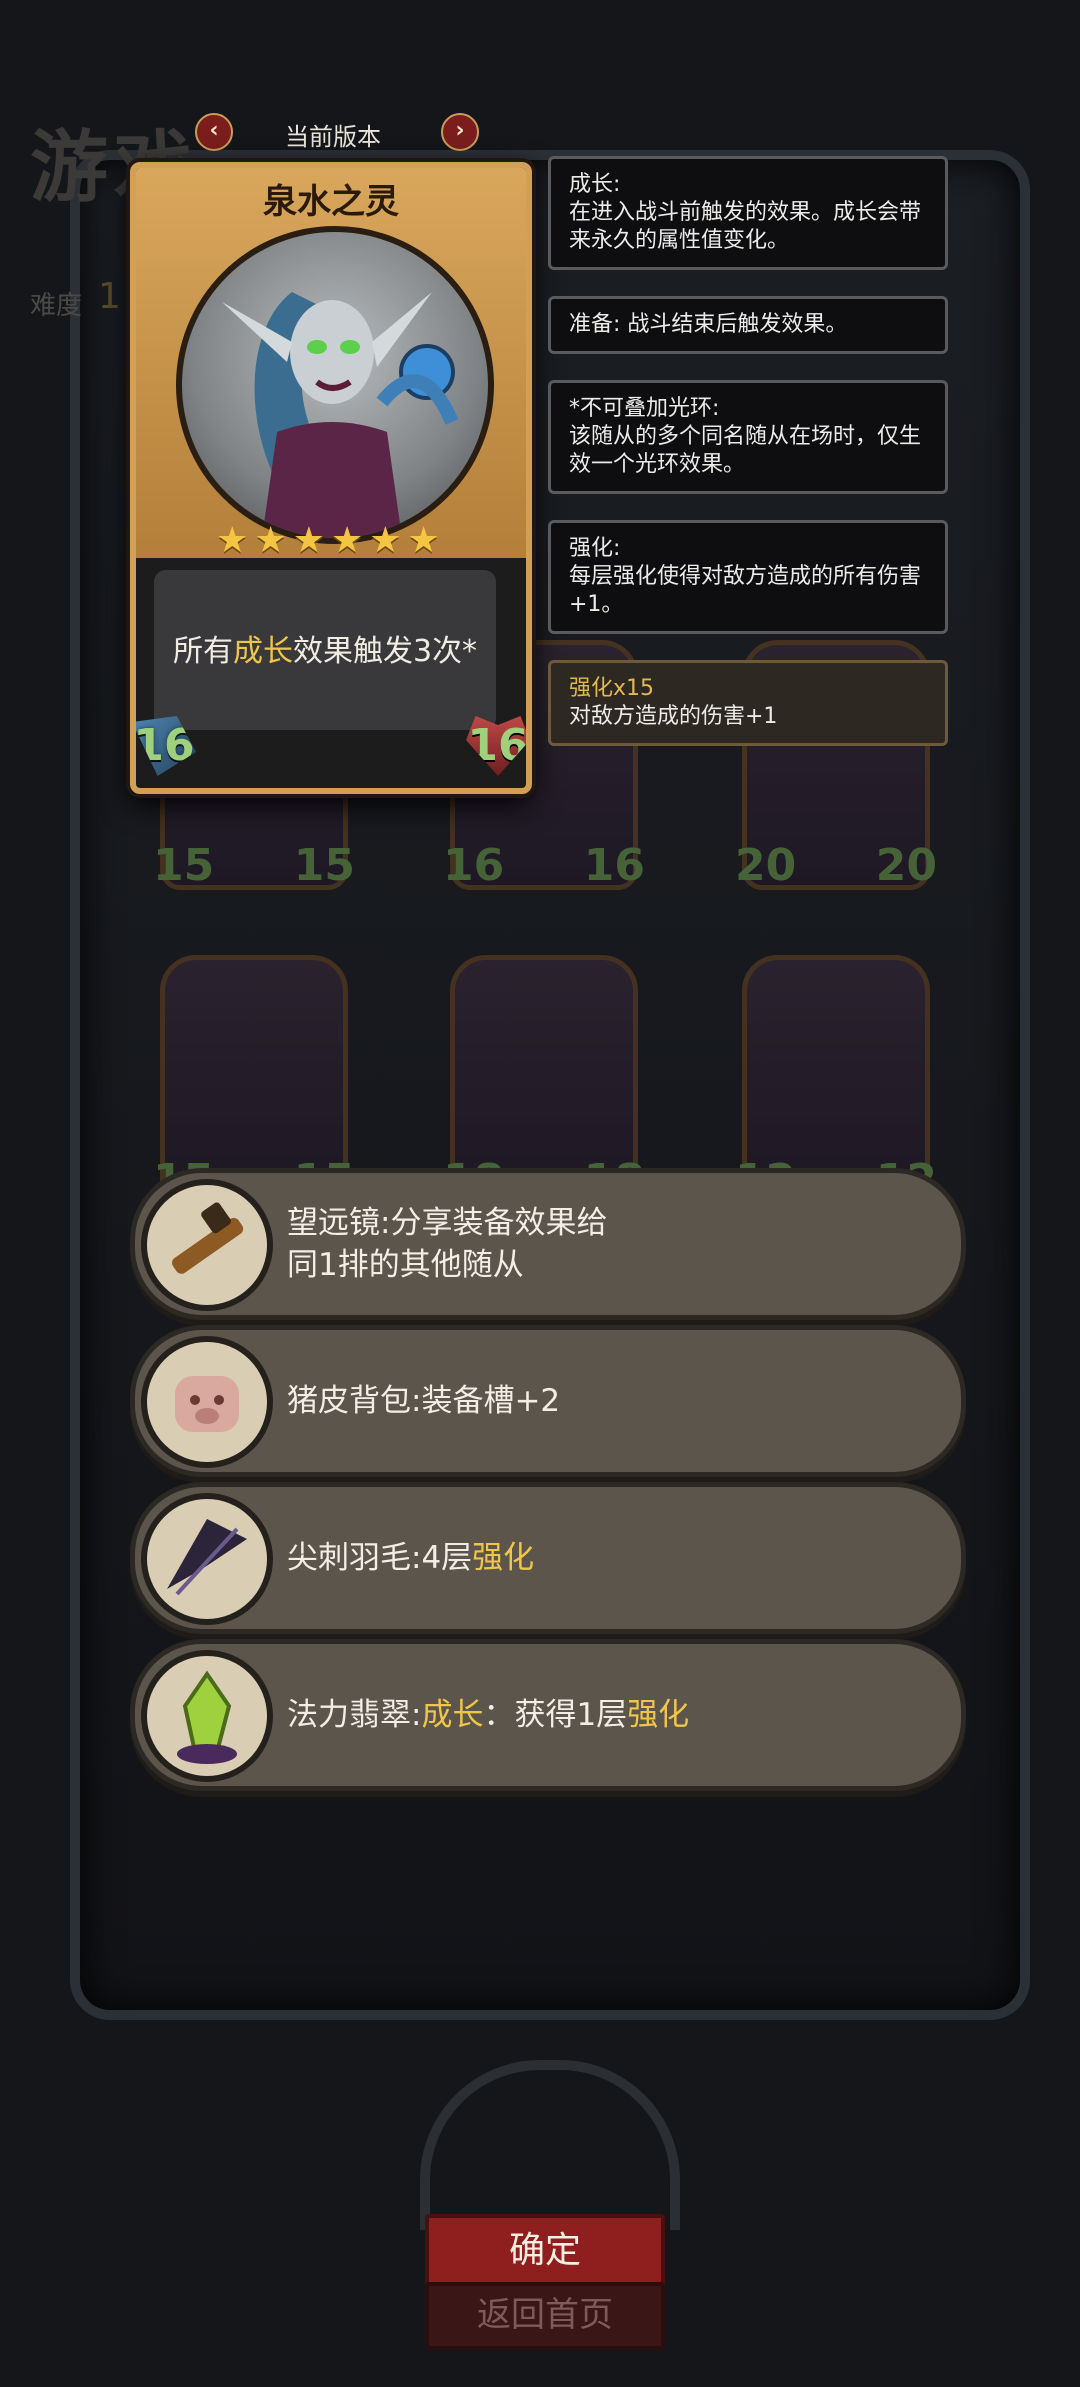 This screenshot has width=1080, height=2387. I want to click on decorative-arch, so click(550, 2145).